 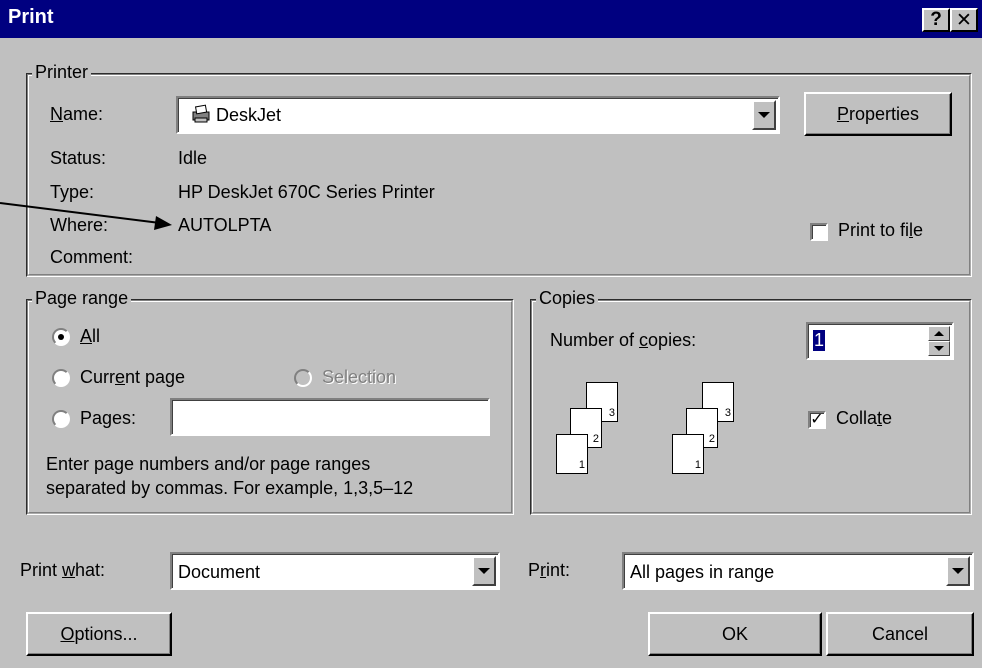 I want to click on printer-name-dropdown-button, so click(x=764, y=115).